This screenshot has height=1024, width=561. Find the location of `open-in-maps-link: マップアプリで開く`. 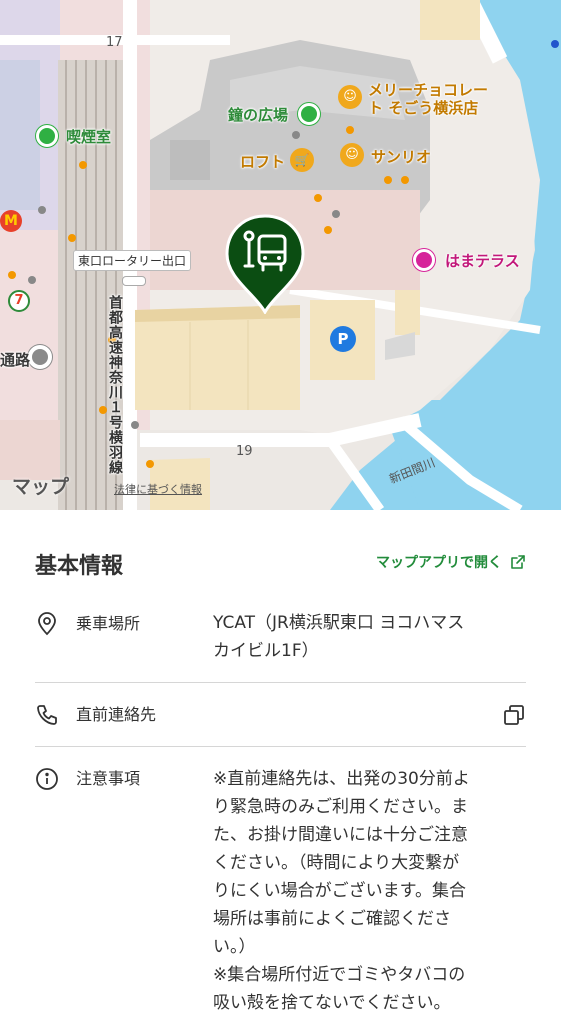

open-in-maps-link: マップアプリで開く is located at coordinates (451, 562).